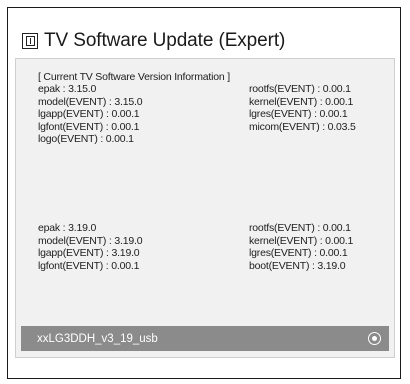  I want to click on file-name-label: xxLG3DDH_v3_19_usb, so click(97, 338).